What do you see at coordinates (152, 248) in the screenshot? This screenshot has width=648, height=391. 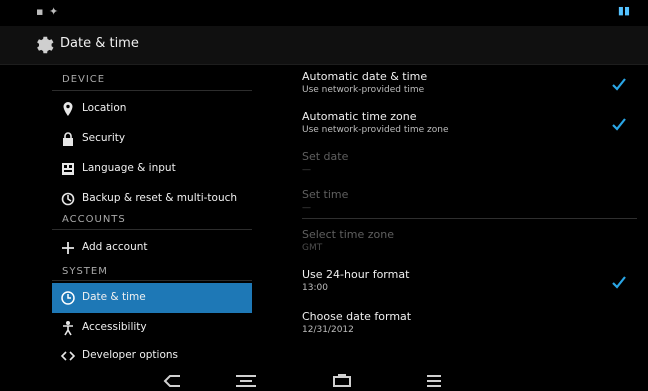 I see `sidebar-item-add-account: Add account` at bounding box center [152, 248].